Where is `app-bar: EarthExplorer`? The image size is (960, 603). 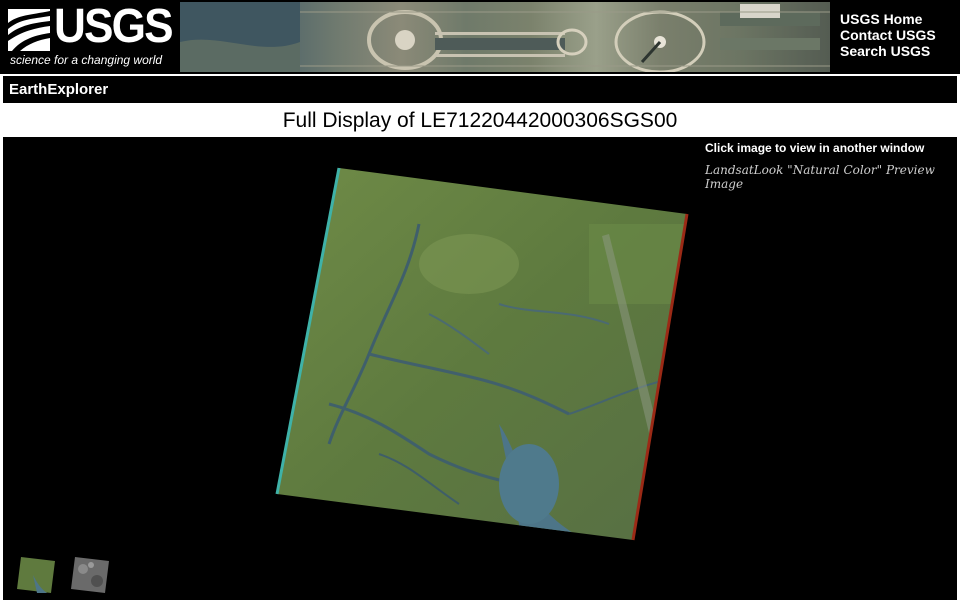 app-bar: EarthExplorer is located at coordinates (480, 89).